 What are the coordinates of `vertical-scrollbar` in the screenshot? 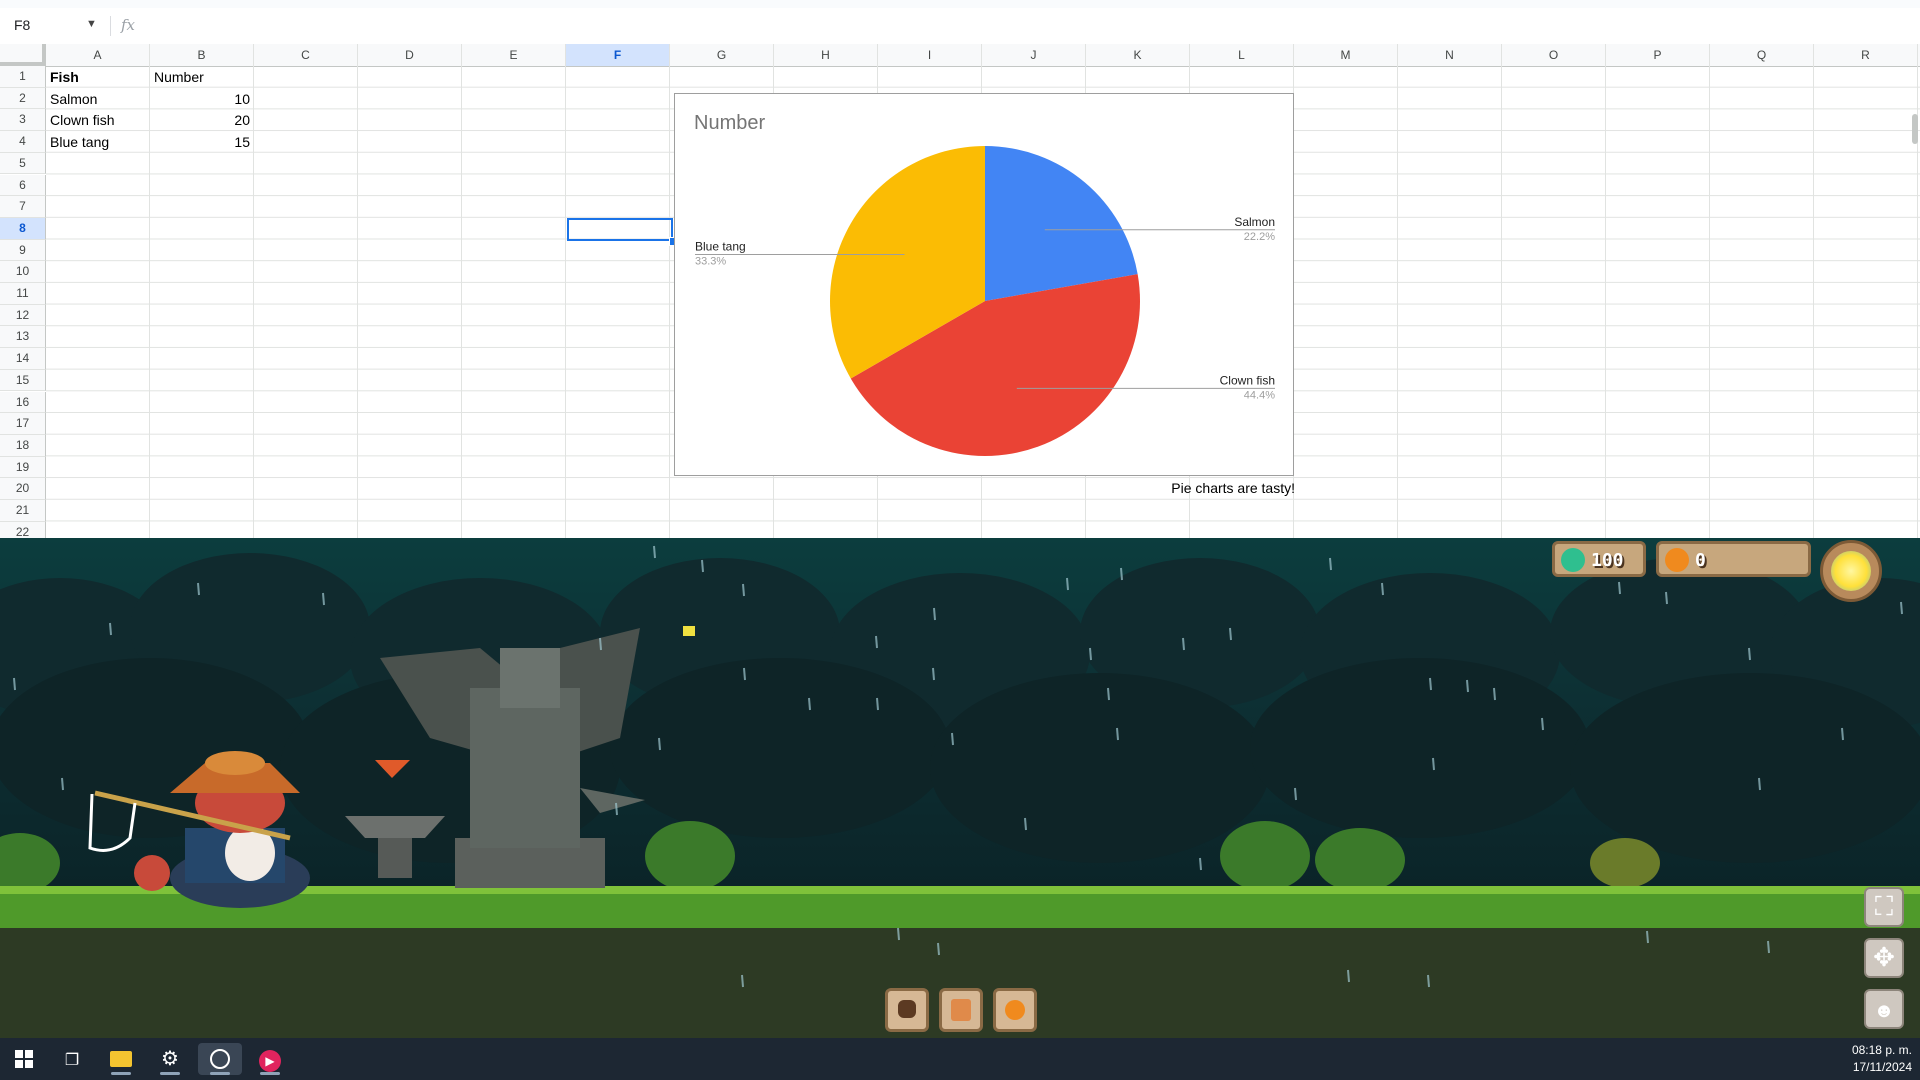 It's located at (1915, 129).